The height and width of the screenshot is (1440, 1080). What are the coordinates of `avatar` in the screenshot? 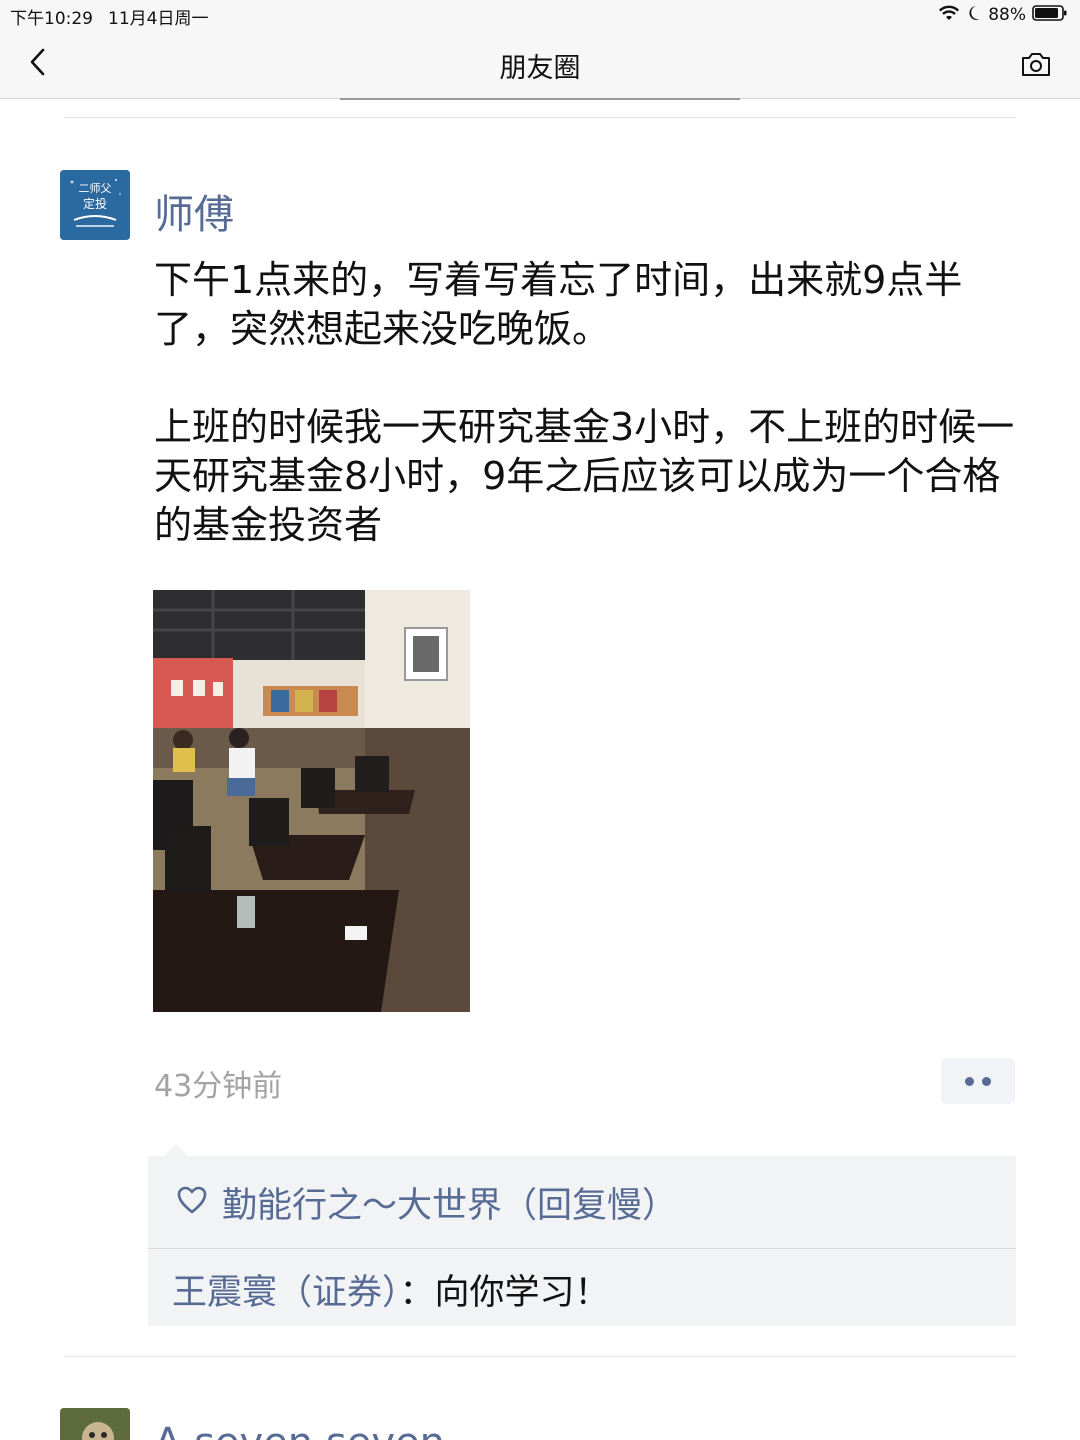 It's located at (95, 1424).